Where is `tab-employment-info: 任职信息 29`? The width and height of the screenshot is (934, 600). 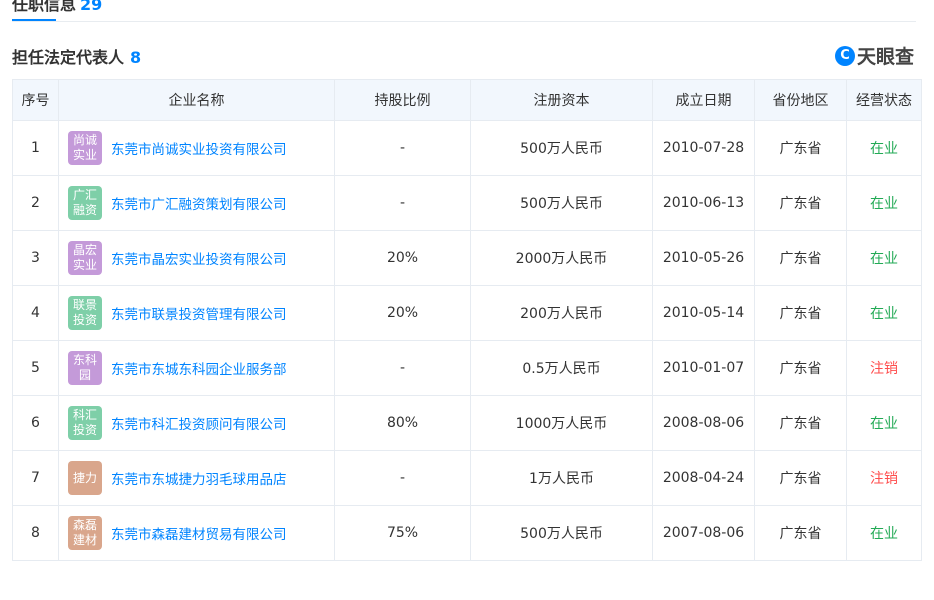 tab-employment-info: 任职信息 29 is located at coordinates (57, 7).